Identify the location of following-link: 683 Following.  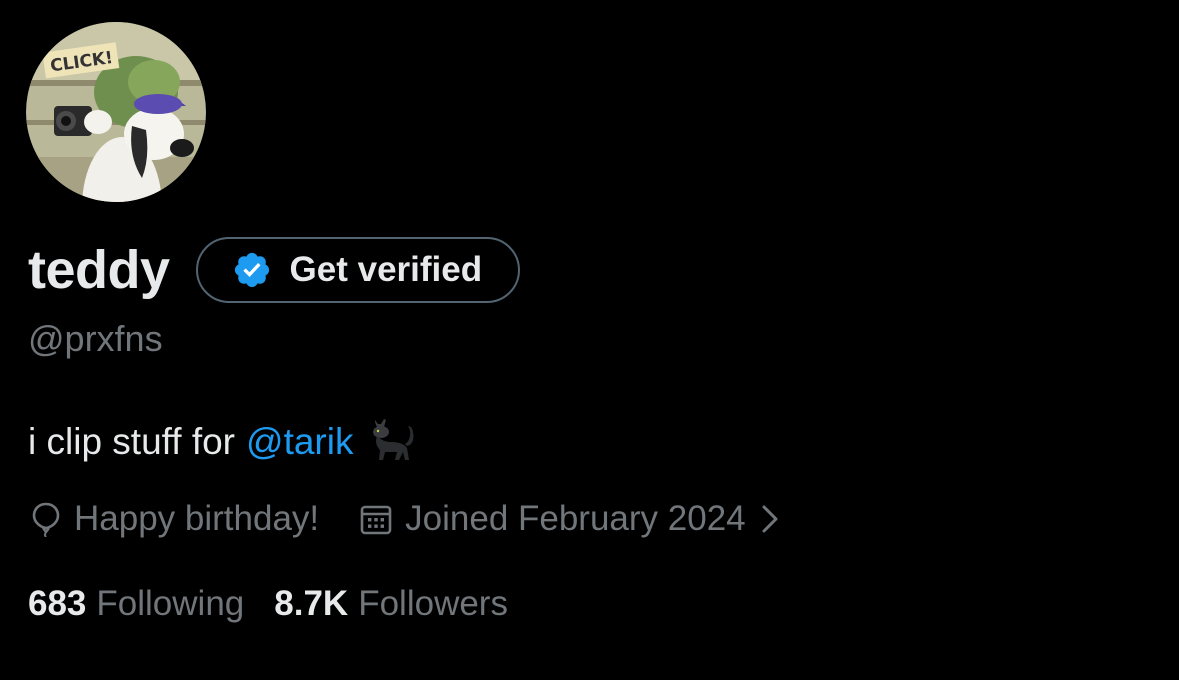
(136, 604).